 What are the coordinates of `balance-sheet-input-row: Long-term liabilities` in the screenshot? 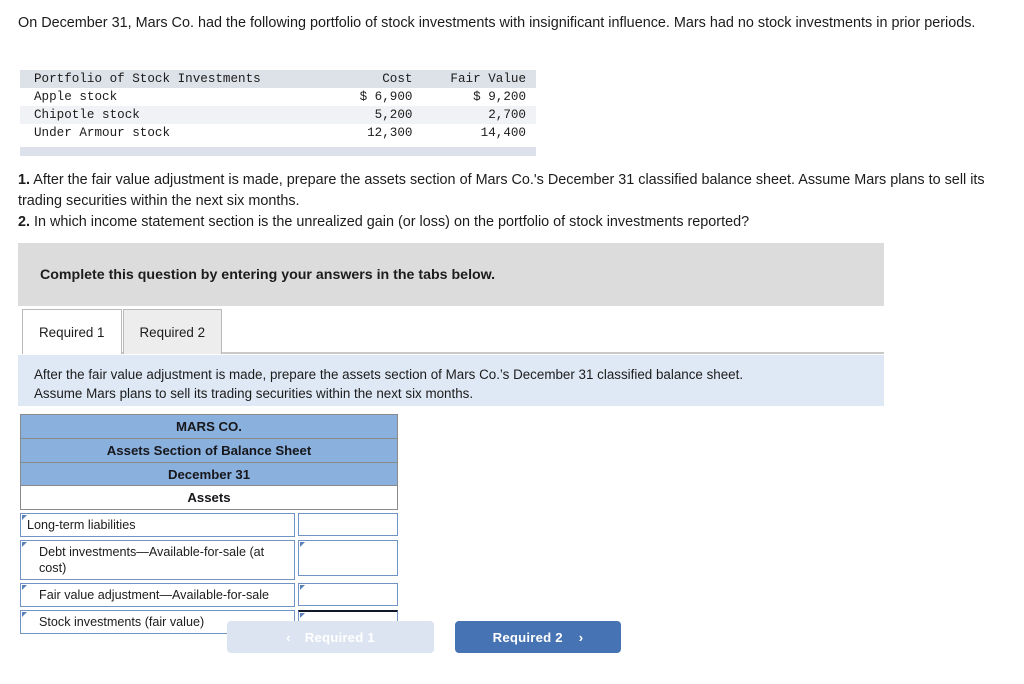 It's located at (209, 525).